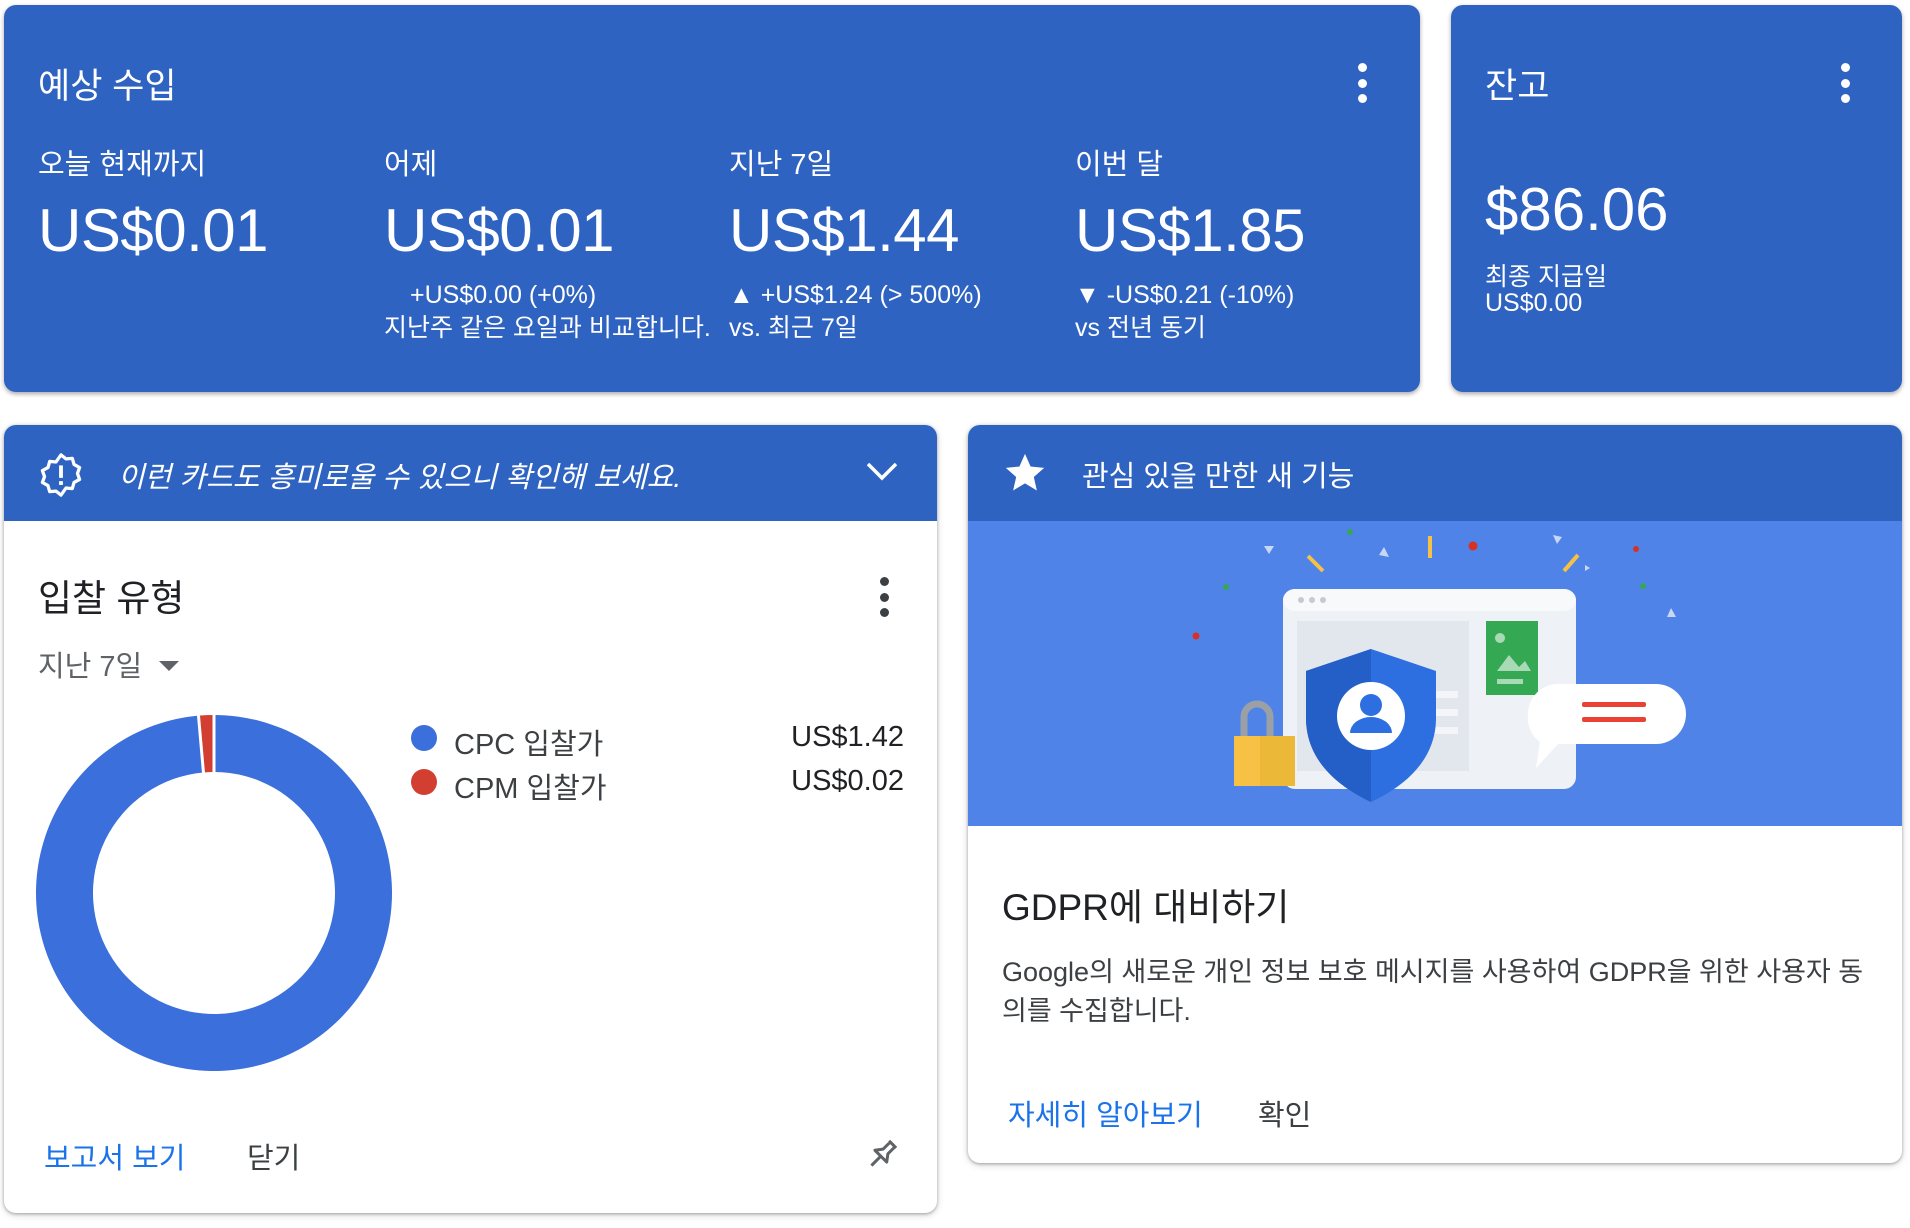 Image resolution: width=1910 pixels, height=1228 pixels. Describe the element at coordinates (1435, 473) in the screenshot. I see `feature-header: 관심 있을 만한 새 기능` at that location.